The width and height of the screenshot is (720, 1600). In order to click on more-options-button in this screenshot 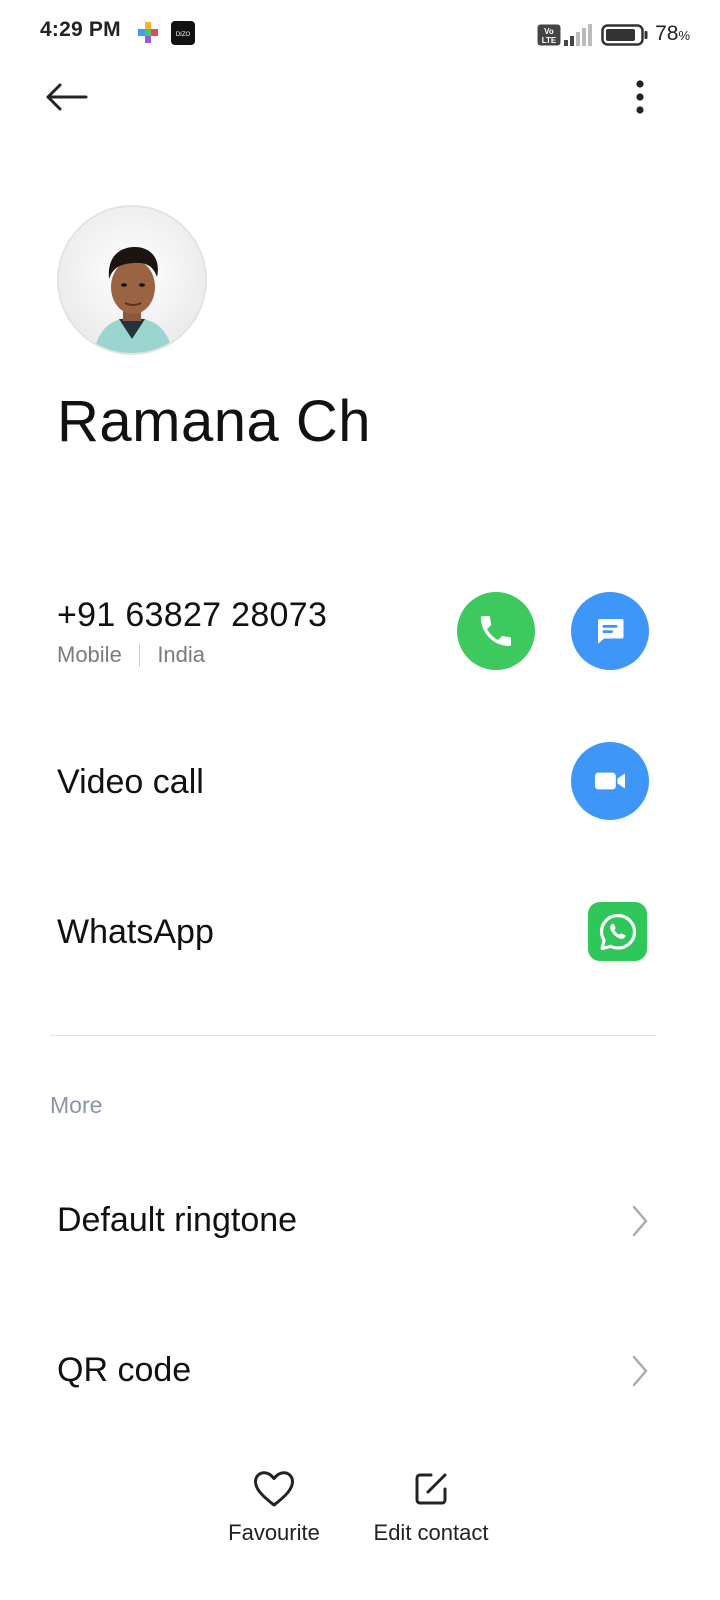, I will do `click(640, 97)`.